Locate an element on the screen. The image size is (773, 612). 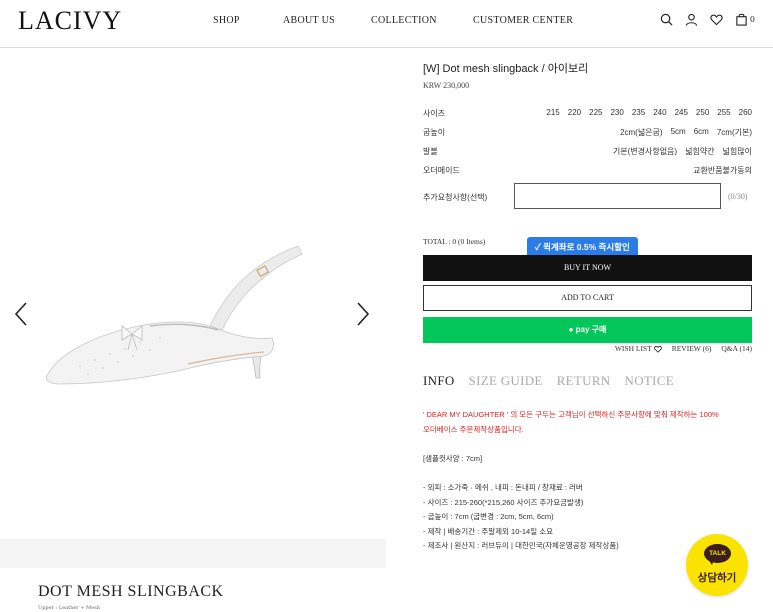
width-option: 넓힘약간 is located at coordinates (699, 151).